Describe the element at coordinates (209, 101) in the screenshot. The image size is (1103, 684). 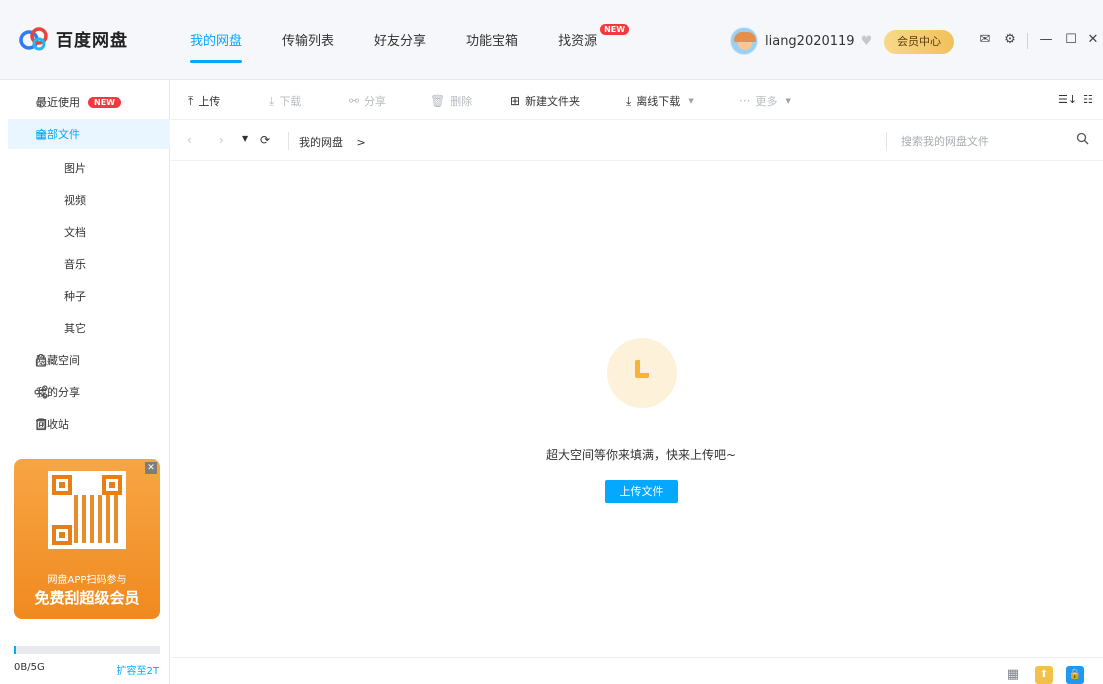
I see `upload-label: 上传` at that location.